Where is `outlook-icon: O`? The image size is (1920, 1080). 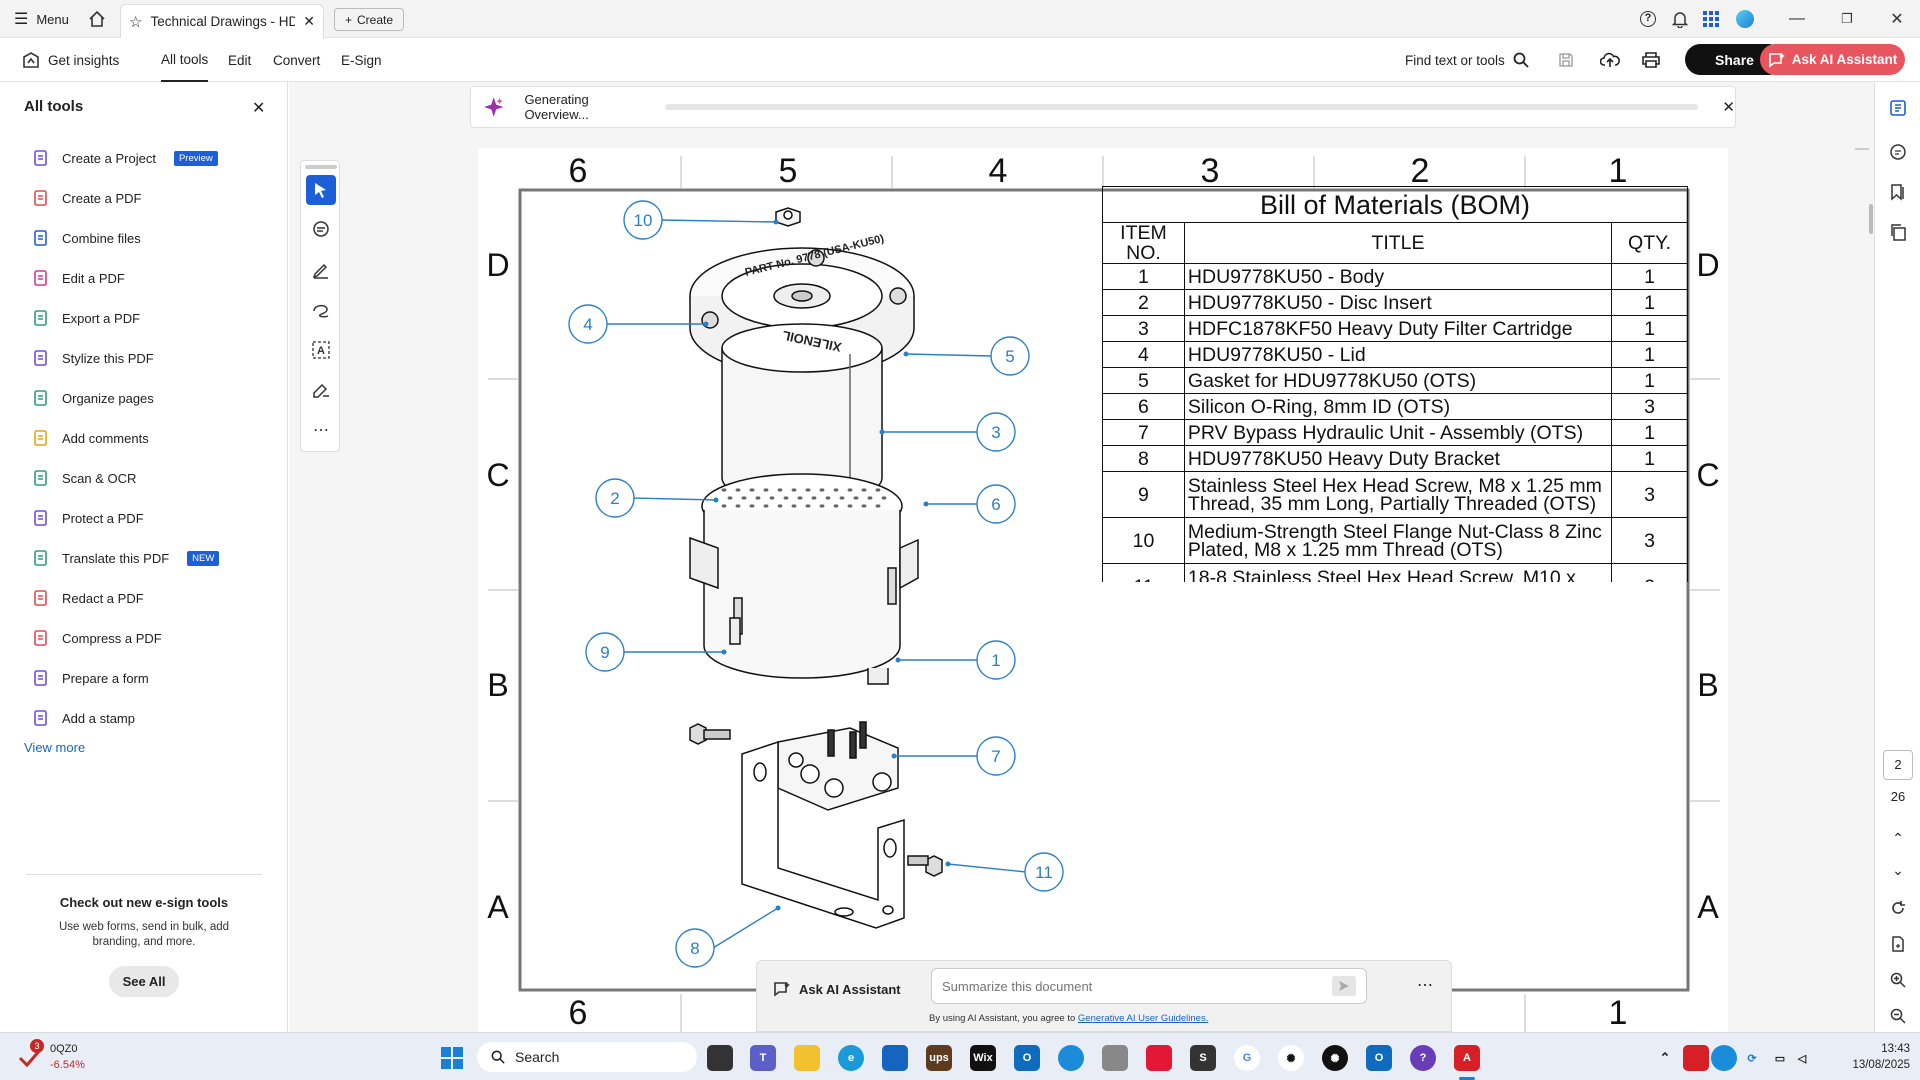 outlook-icon: O is located at coordinates (1027, 1058).